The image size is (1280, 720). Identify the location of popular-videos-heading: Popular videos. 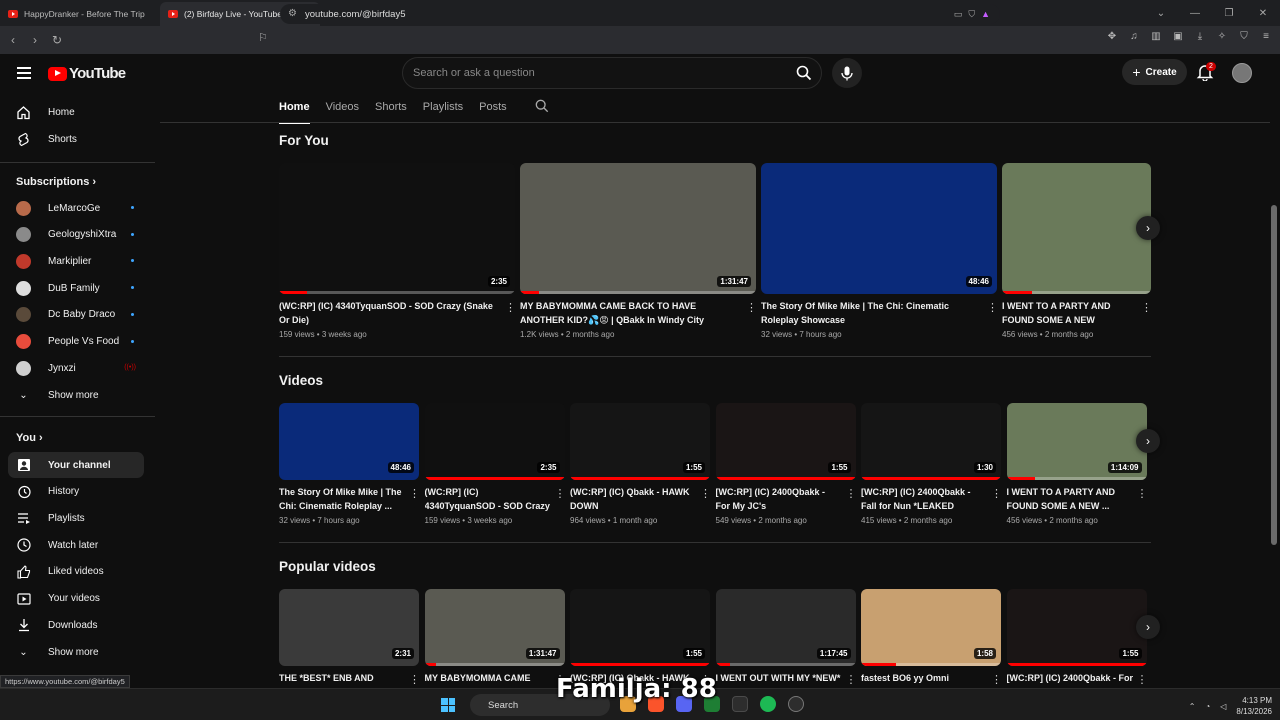
(327, 566).